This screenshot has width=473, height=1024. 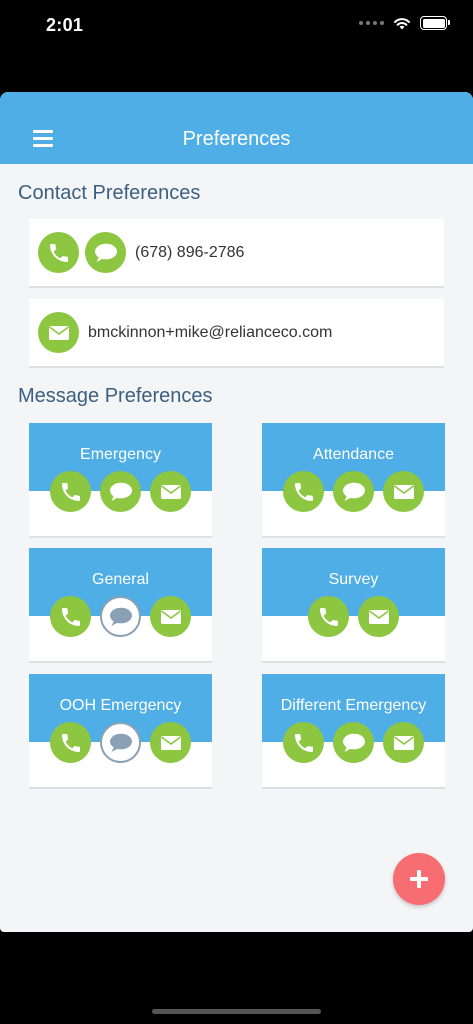 What do you see at coordinates (120, 705) in the screenshot?
I see `card-label: OOH Emergency` at bounding box center [120, 705].